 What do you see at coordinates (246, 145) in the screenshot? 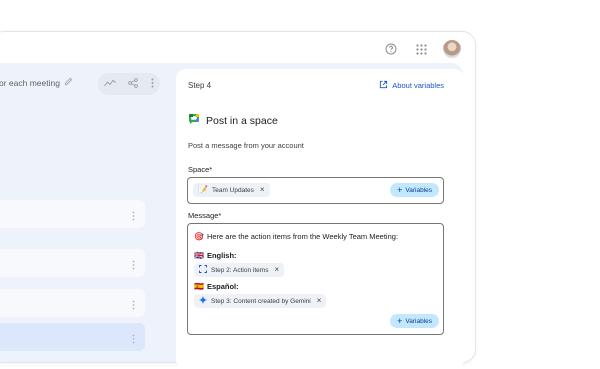
I see `action-description: Post a message from your account` at bounding box center [246, 145].